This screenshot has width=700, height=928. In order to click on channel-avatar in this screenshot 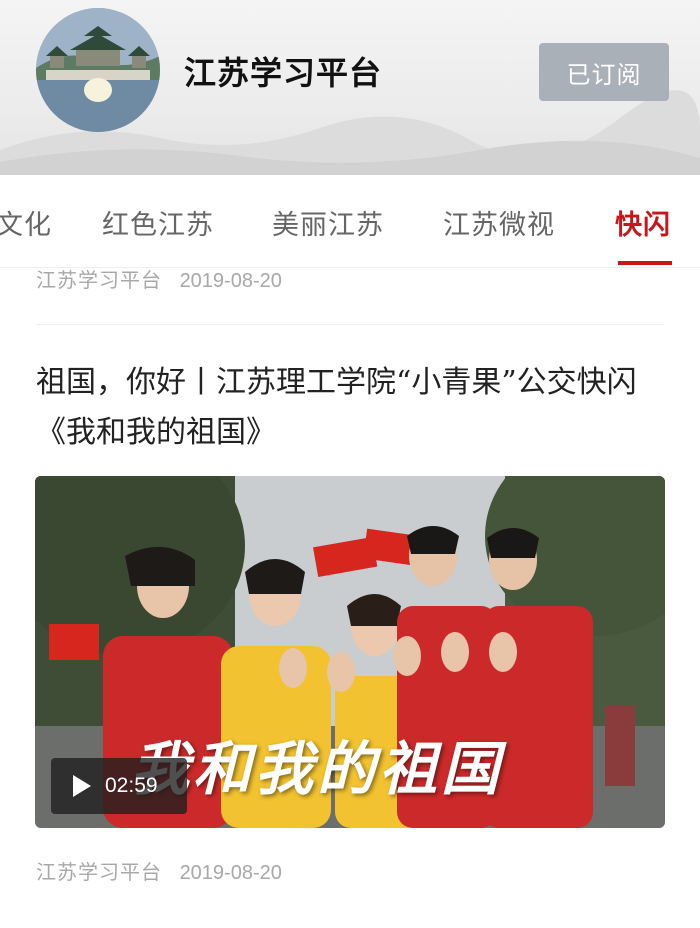, I will do `click(98, 70)`.